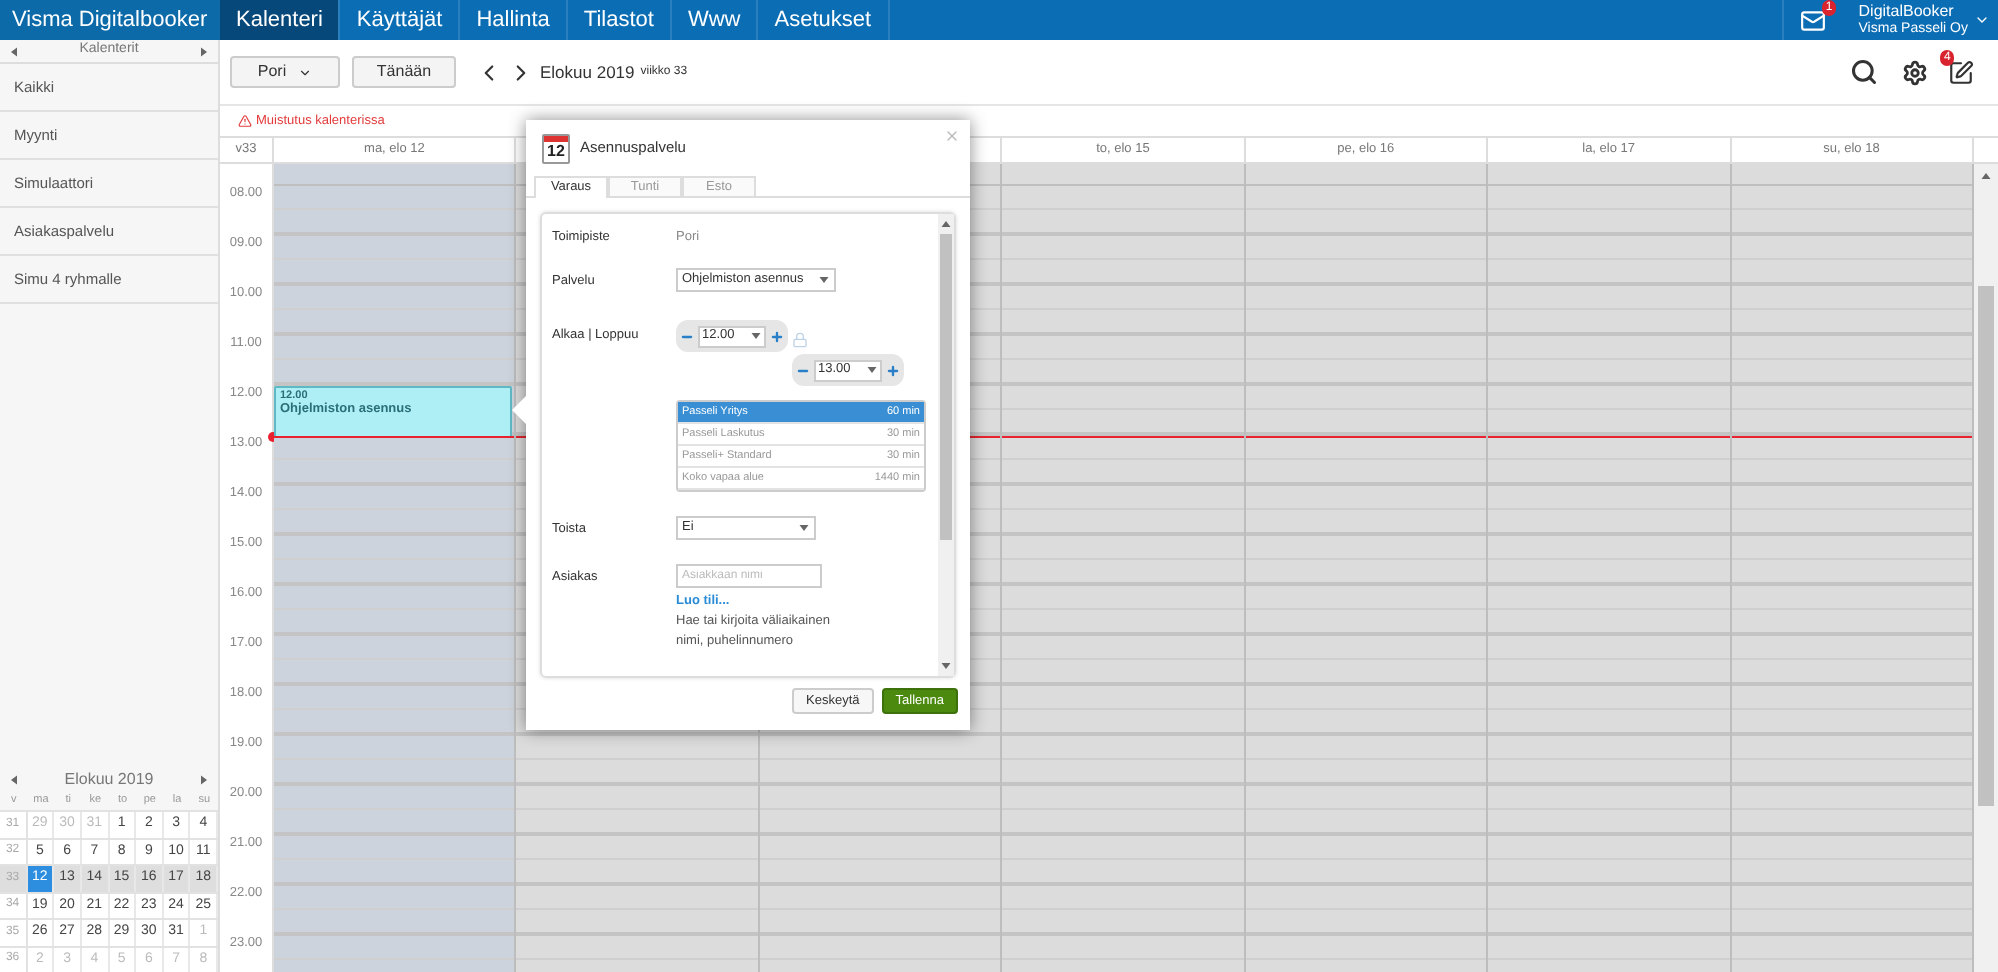  I want to click on location-dropdown: Pori, so click(285, 72).